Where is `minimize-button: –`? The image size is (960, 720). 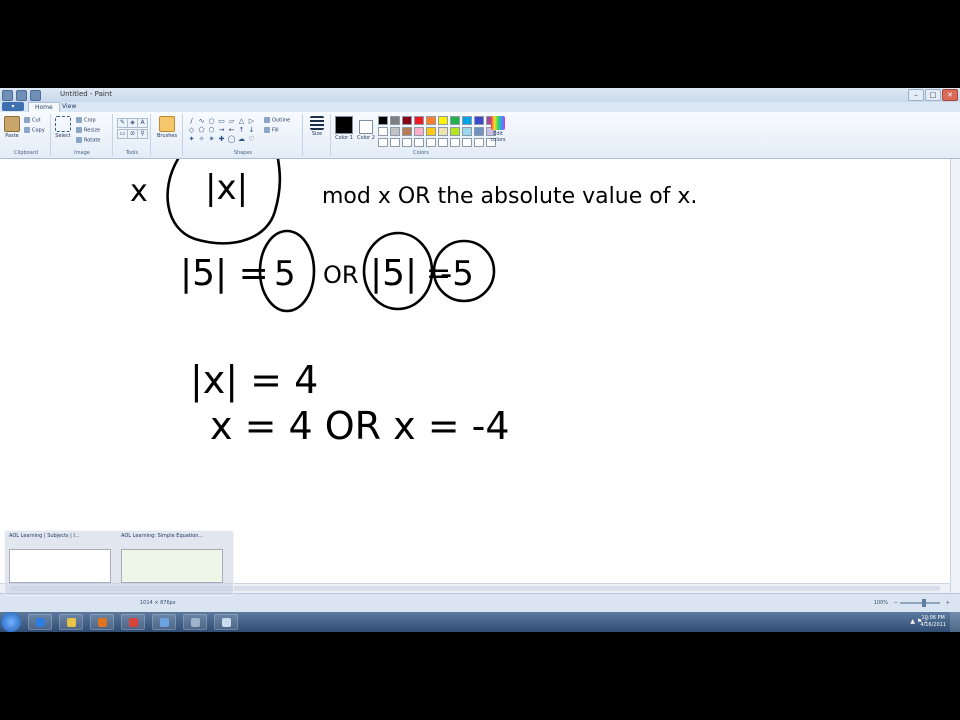
minimize-button: – is located at coordinates (916, 95).